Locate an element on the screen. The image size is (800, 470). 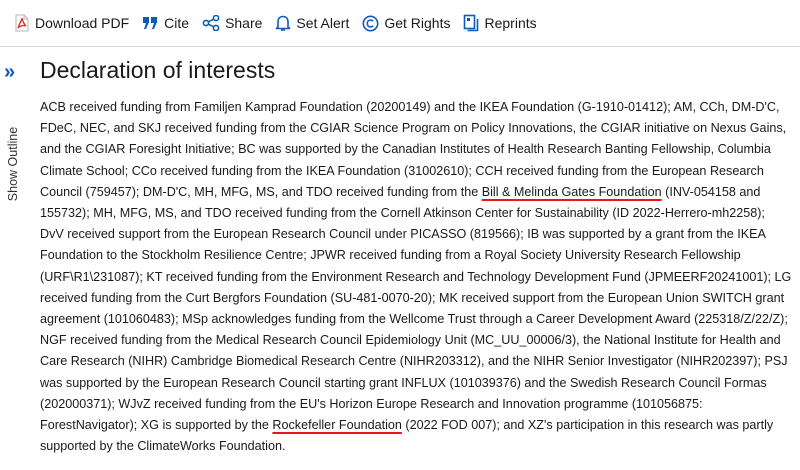
share-button: Share is located at coordinates (232, 23).